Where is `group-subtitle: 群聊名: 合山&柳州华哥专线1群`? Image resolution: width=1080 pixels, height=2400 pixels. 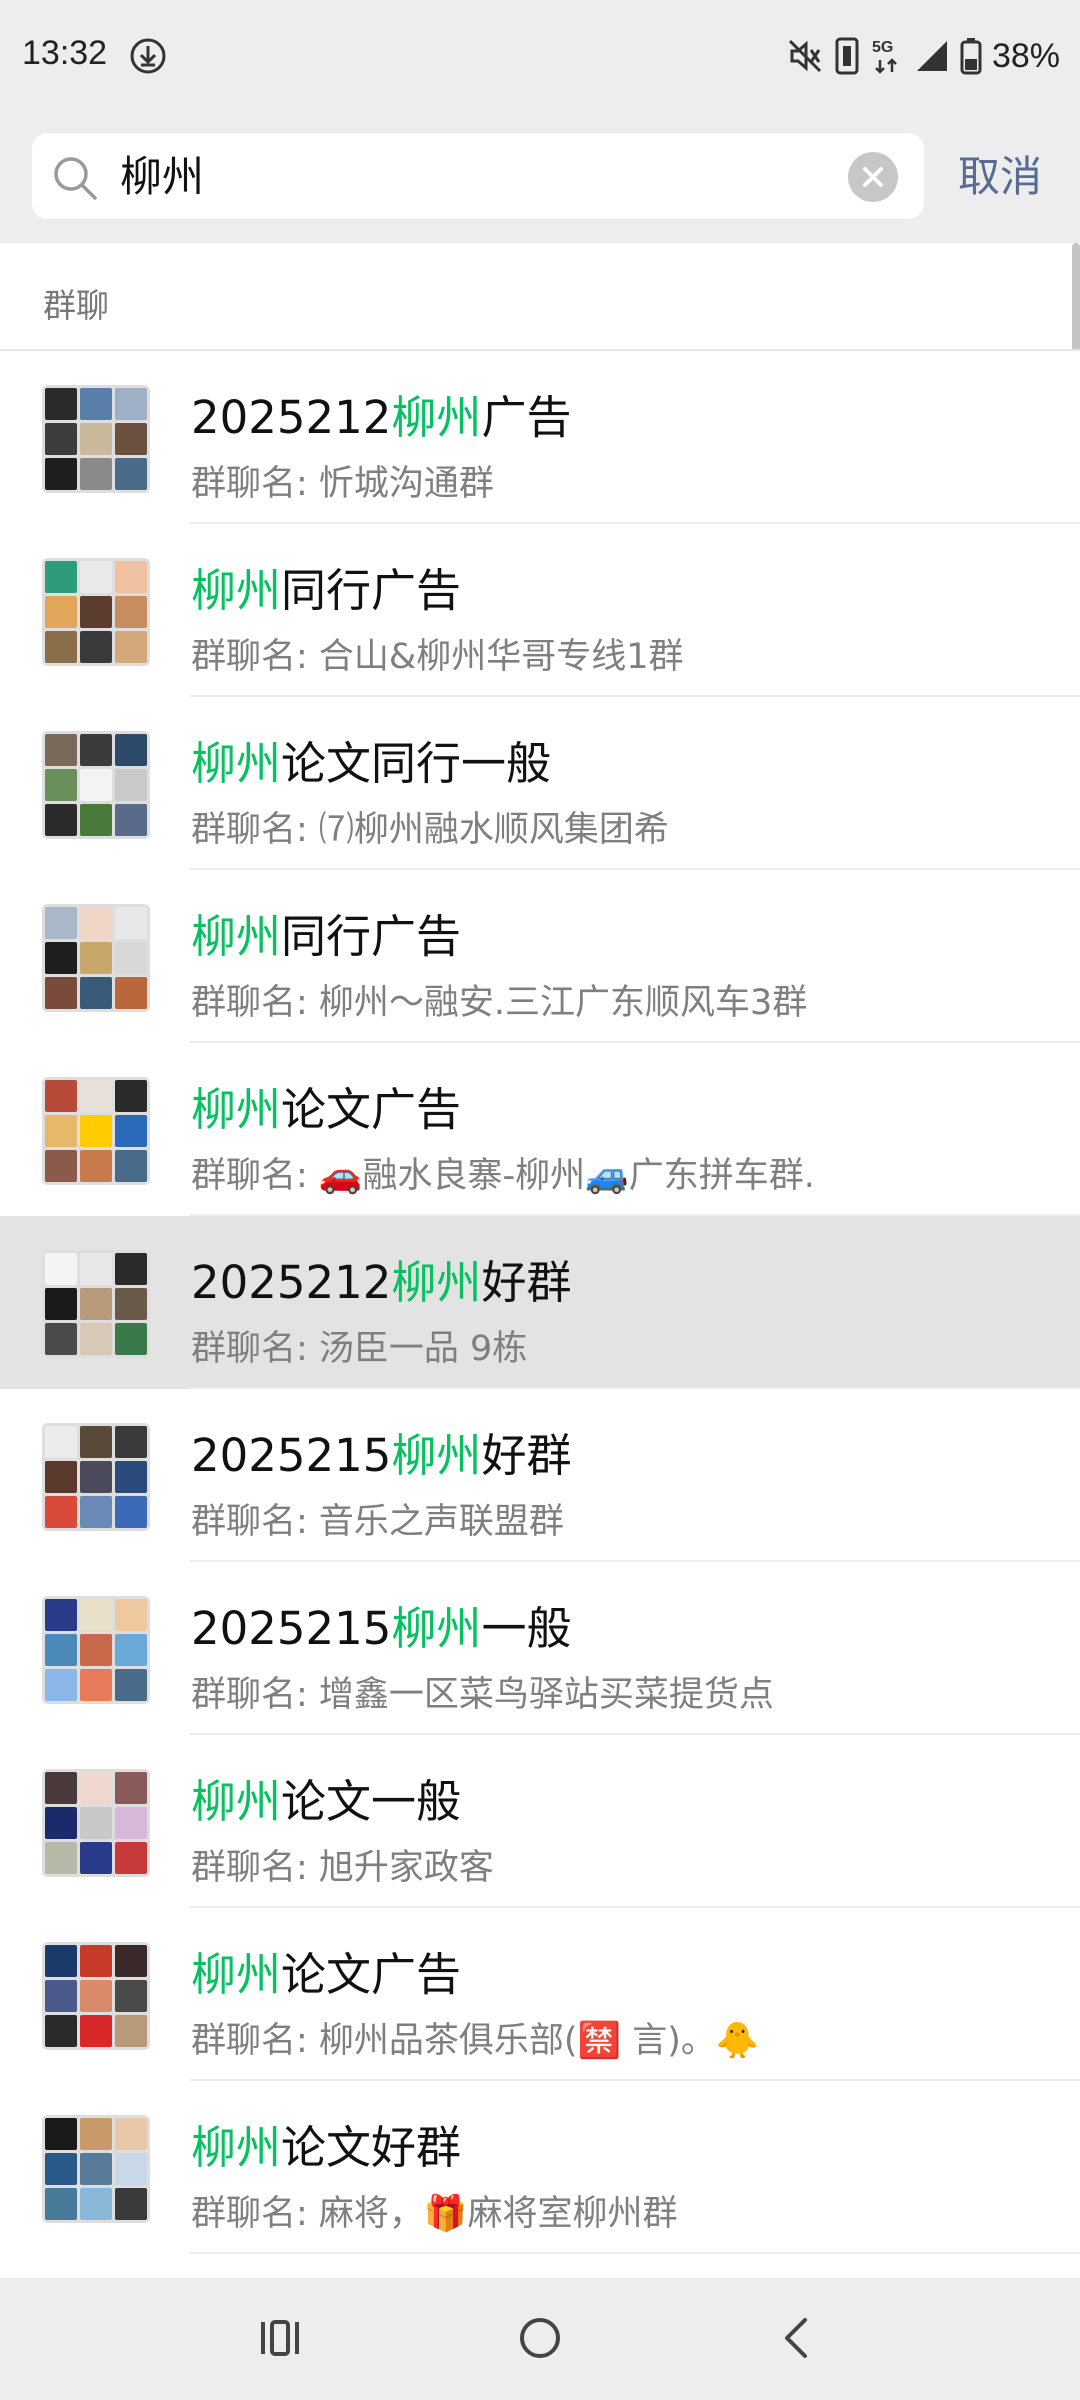
group-subtitle: 群聊名: 合山&柳州华哥专线1群 is located at coordinates (437, 657).